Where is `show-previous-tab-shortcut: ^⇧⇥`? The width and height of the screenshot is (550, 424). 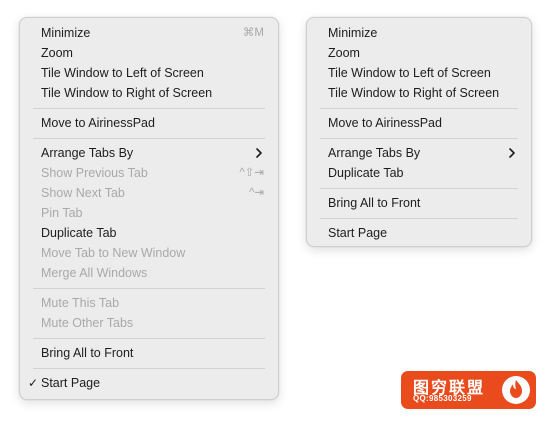 show-previous-tab-shortcut: ^⇧⇥ is located at coordinates (251, 173).